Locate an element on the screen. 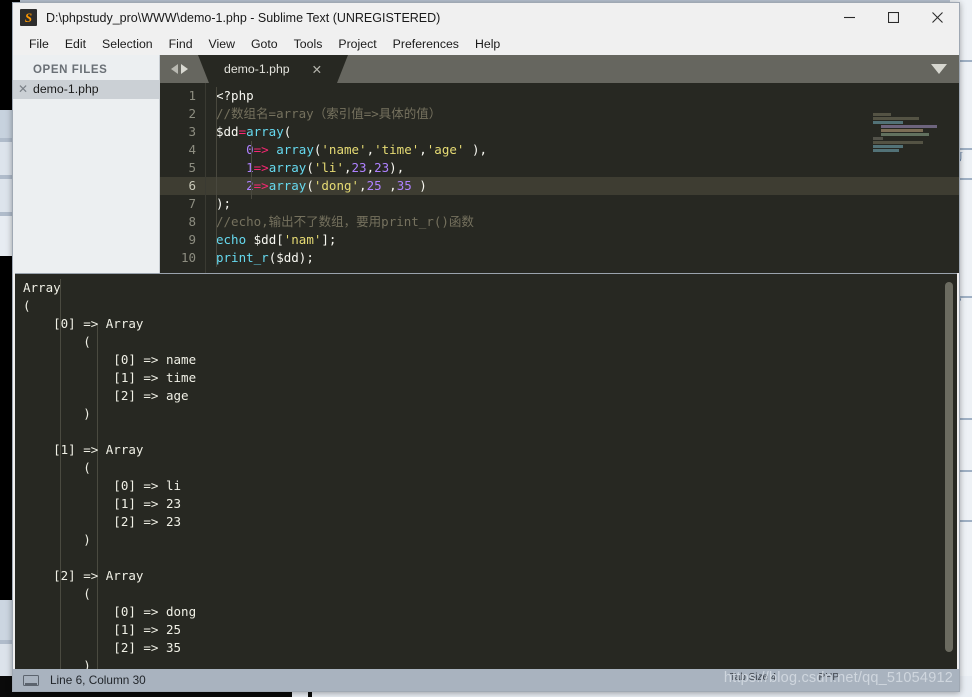 This screenshot has height=697, width=972. chevron-down-icon is located at coordinates (939, 69).